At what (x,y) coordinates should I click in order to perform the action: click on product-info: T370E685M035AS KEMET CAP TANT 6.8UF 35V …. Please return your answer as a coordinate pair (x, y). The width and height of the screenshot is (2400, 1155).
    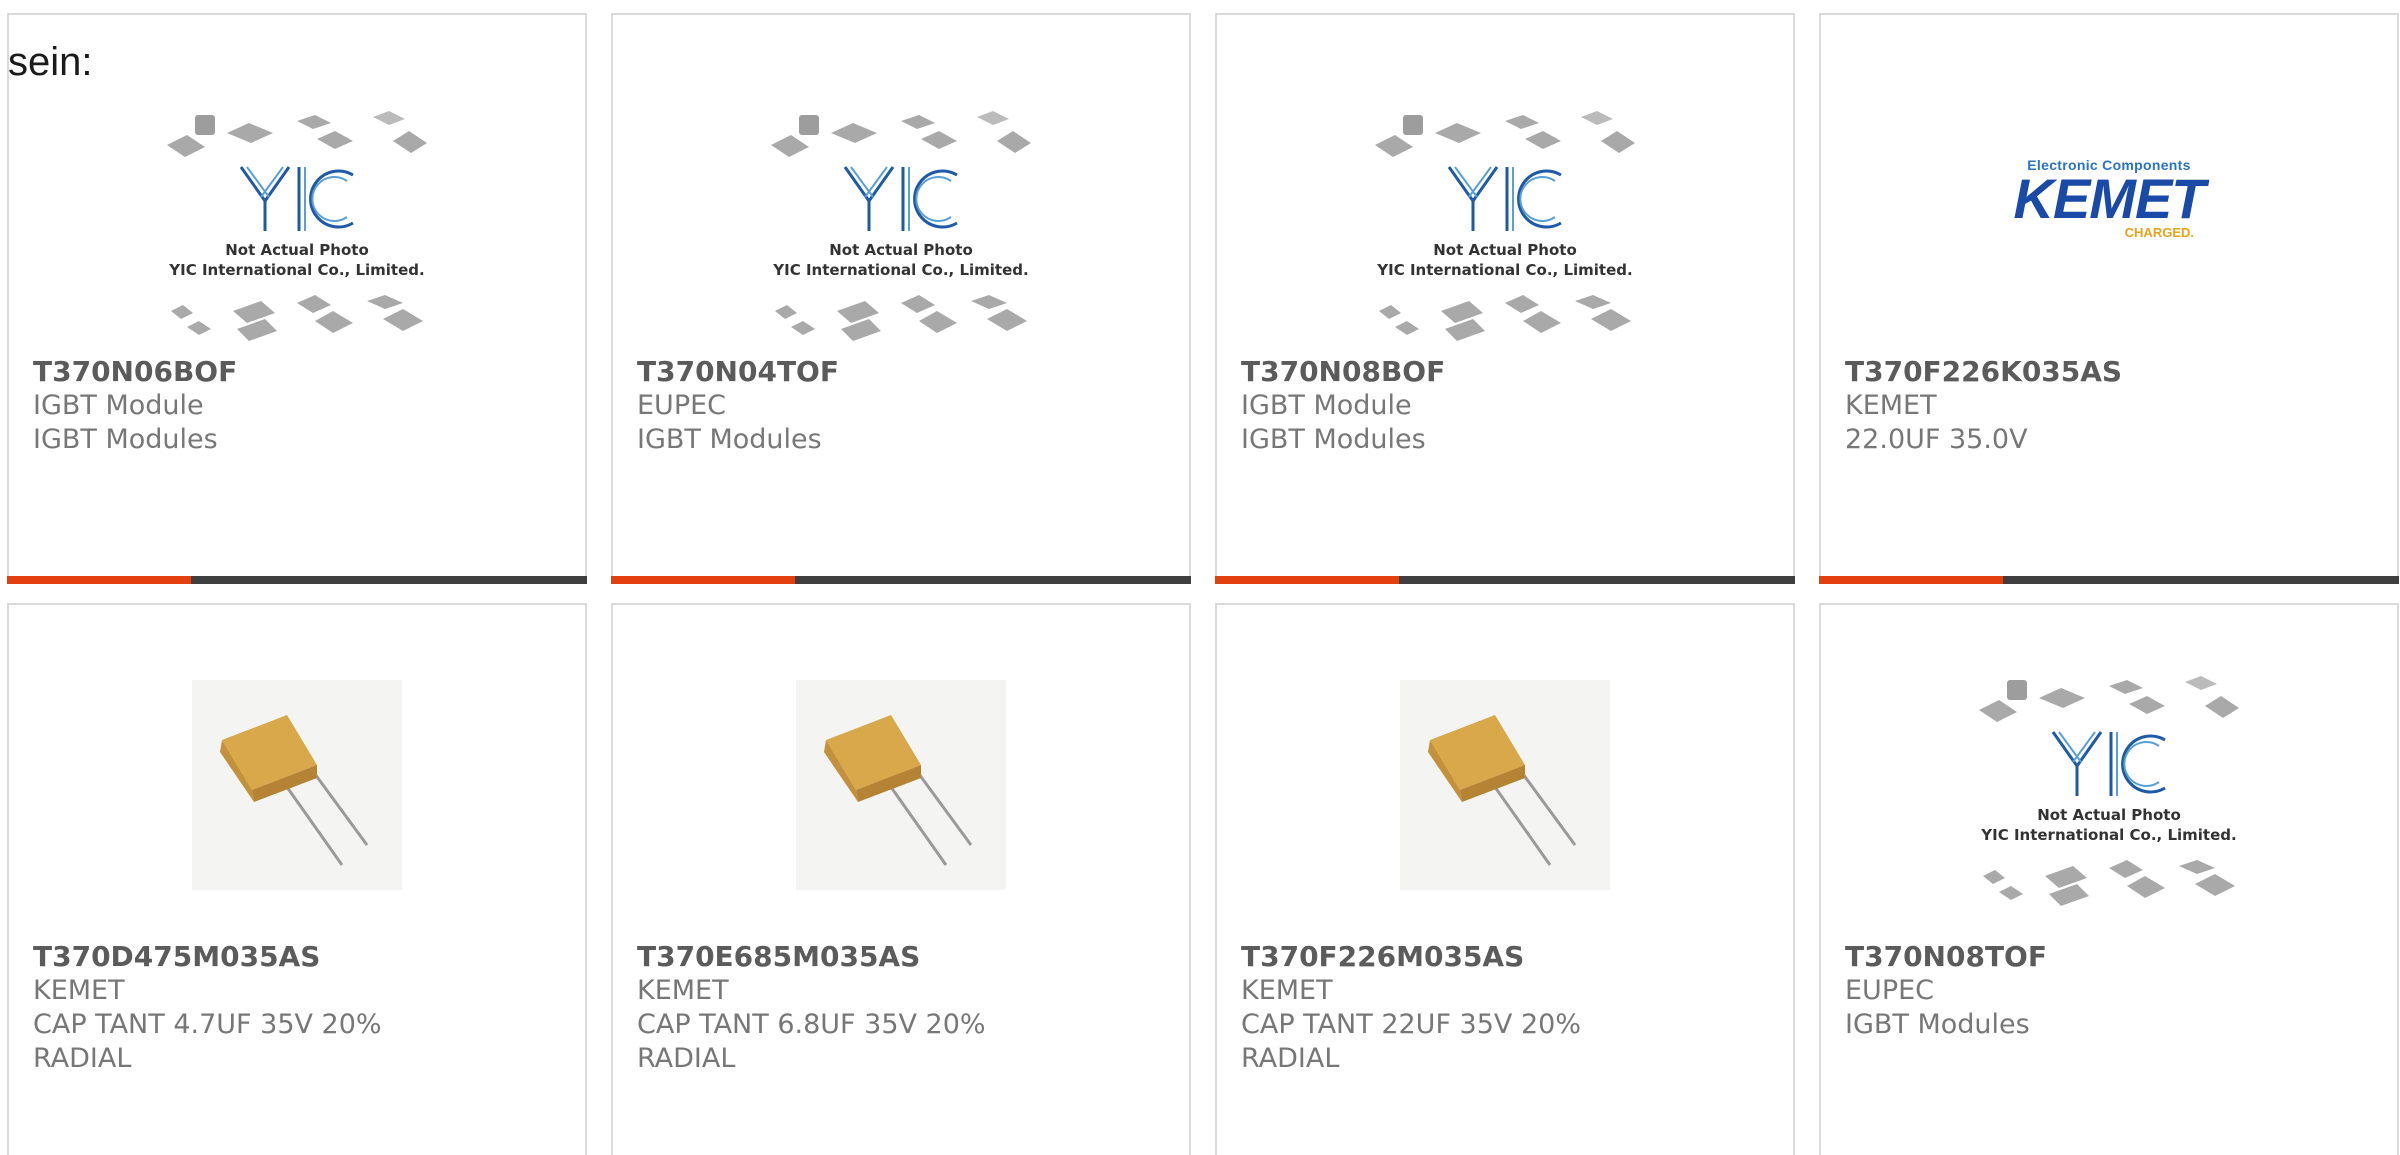
    Looking at the image, I should click on (901, 1008).